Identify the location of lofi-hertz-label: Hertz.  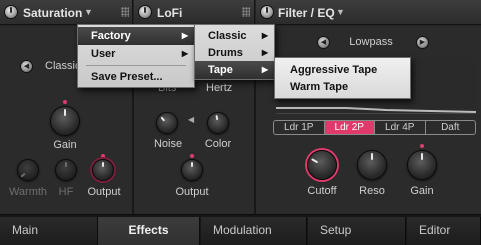
(219, 88).